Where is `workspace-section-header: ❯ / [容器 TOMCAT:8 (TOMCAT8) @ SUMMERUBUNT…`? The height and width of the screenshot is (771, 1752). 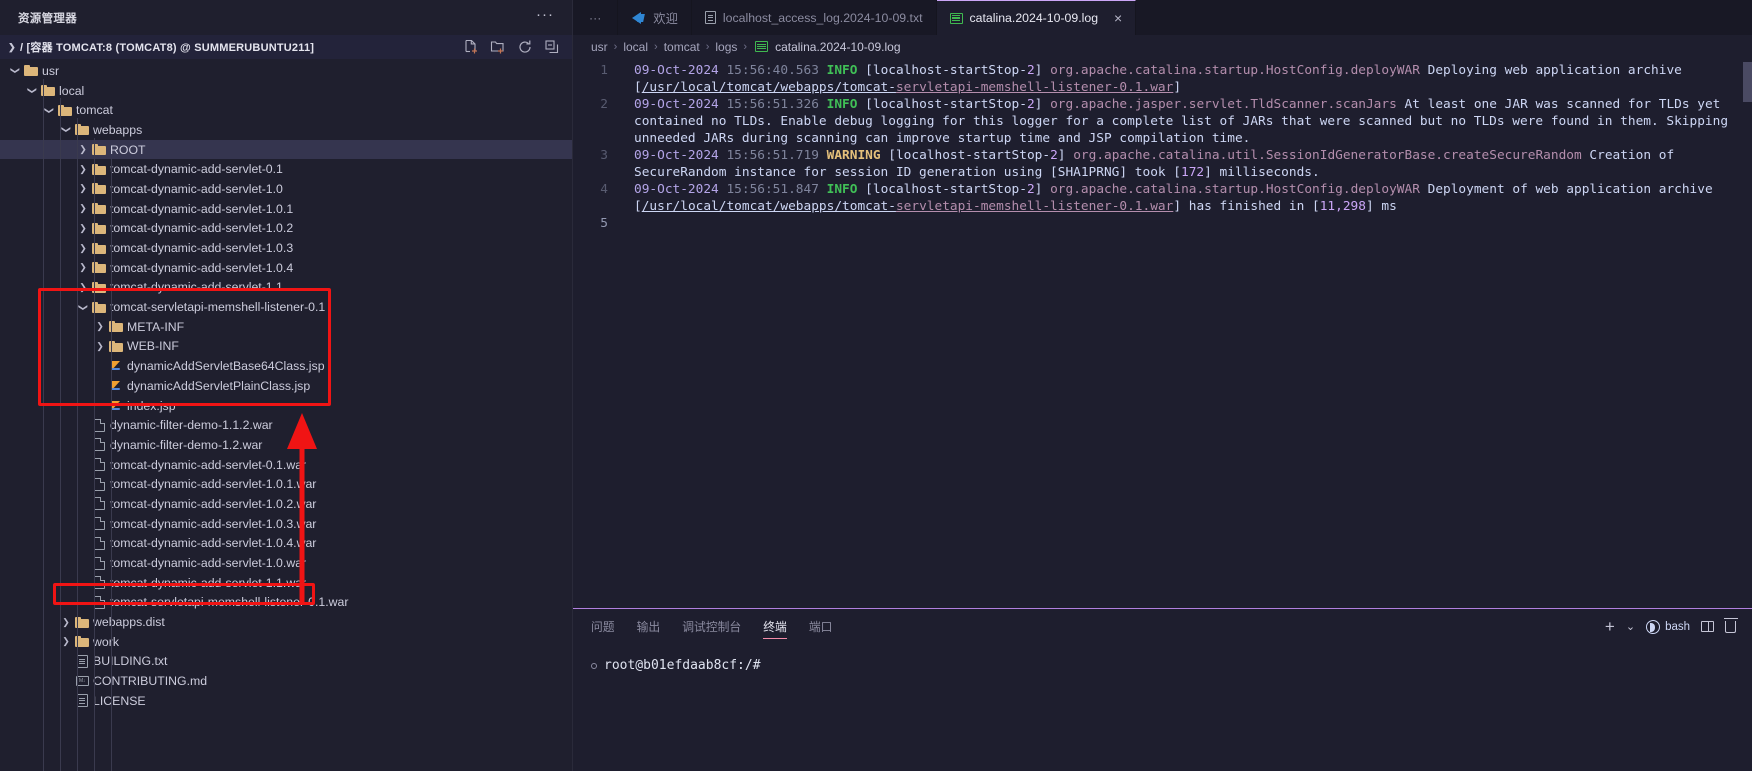
workspace-section-header: ❯ / [容器 TOMCAT:8 (TOMCAT8) @ SUMMERUBUNT… is located at coordinates (286, 47).